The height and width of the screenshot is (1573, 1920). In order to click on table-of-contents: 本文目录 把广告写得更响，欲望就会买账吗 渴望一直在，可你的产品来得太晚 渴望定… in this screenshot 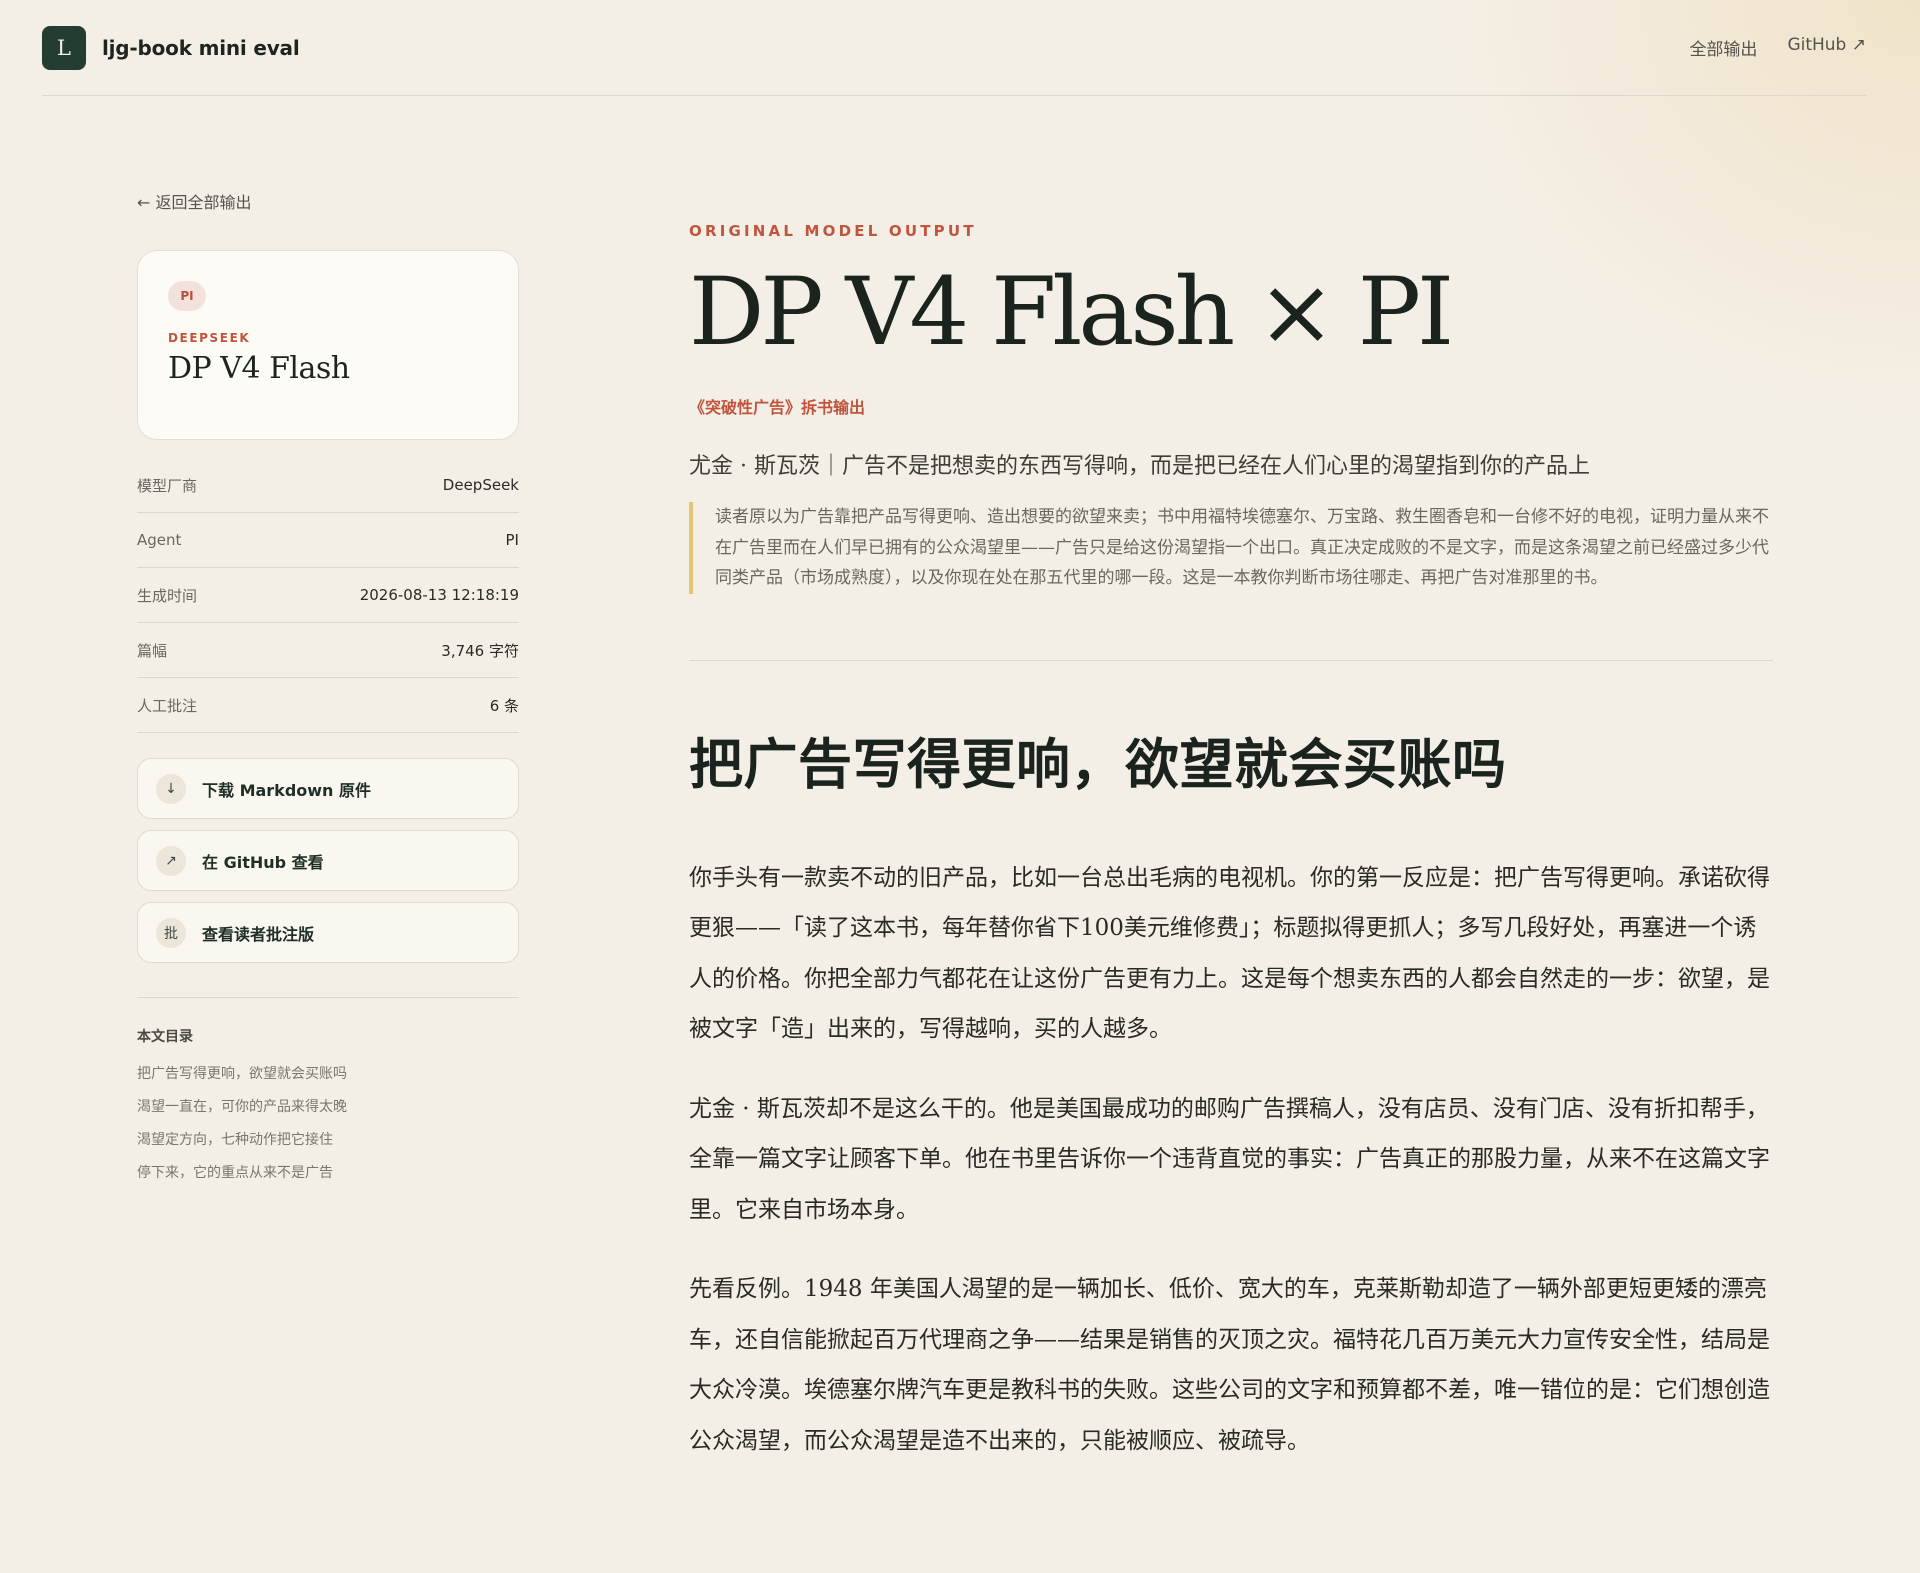, I will do `click(328, 1093)`.